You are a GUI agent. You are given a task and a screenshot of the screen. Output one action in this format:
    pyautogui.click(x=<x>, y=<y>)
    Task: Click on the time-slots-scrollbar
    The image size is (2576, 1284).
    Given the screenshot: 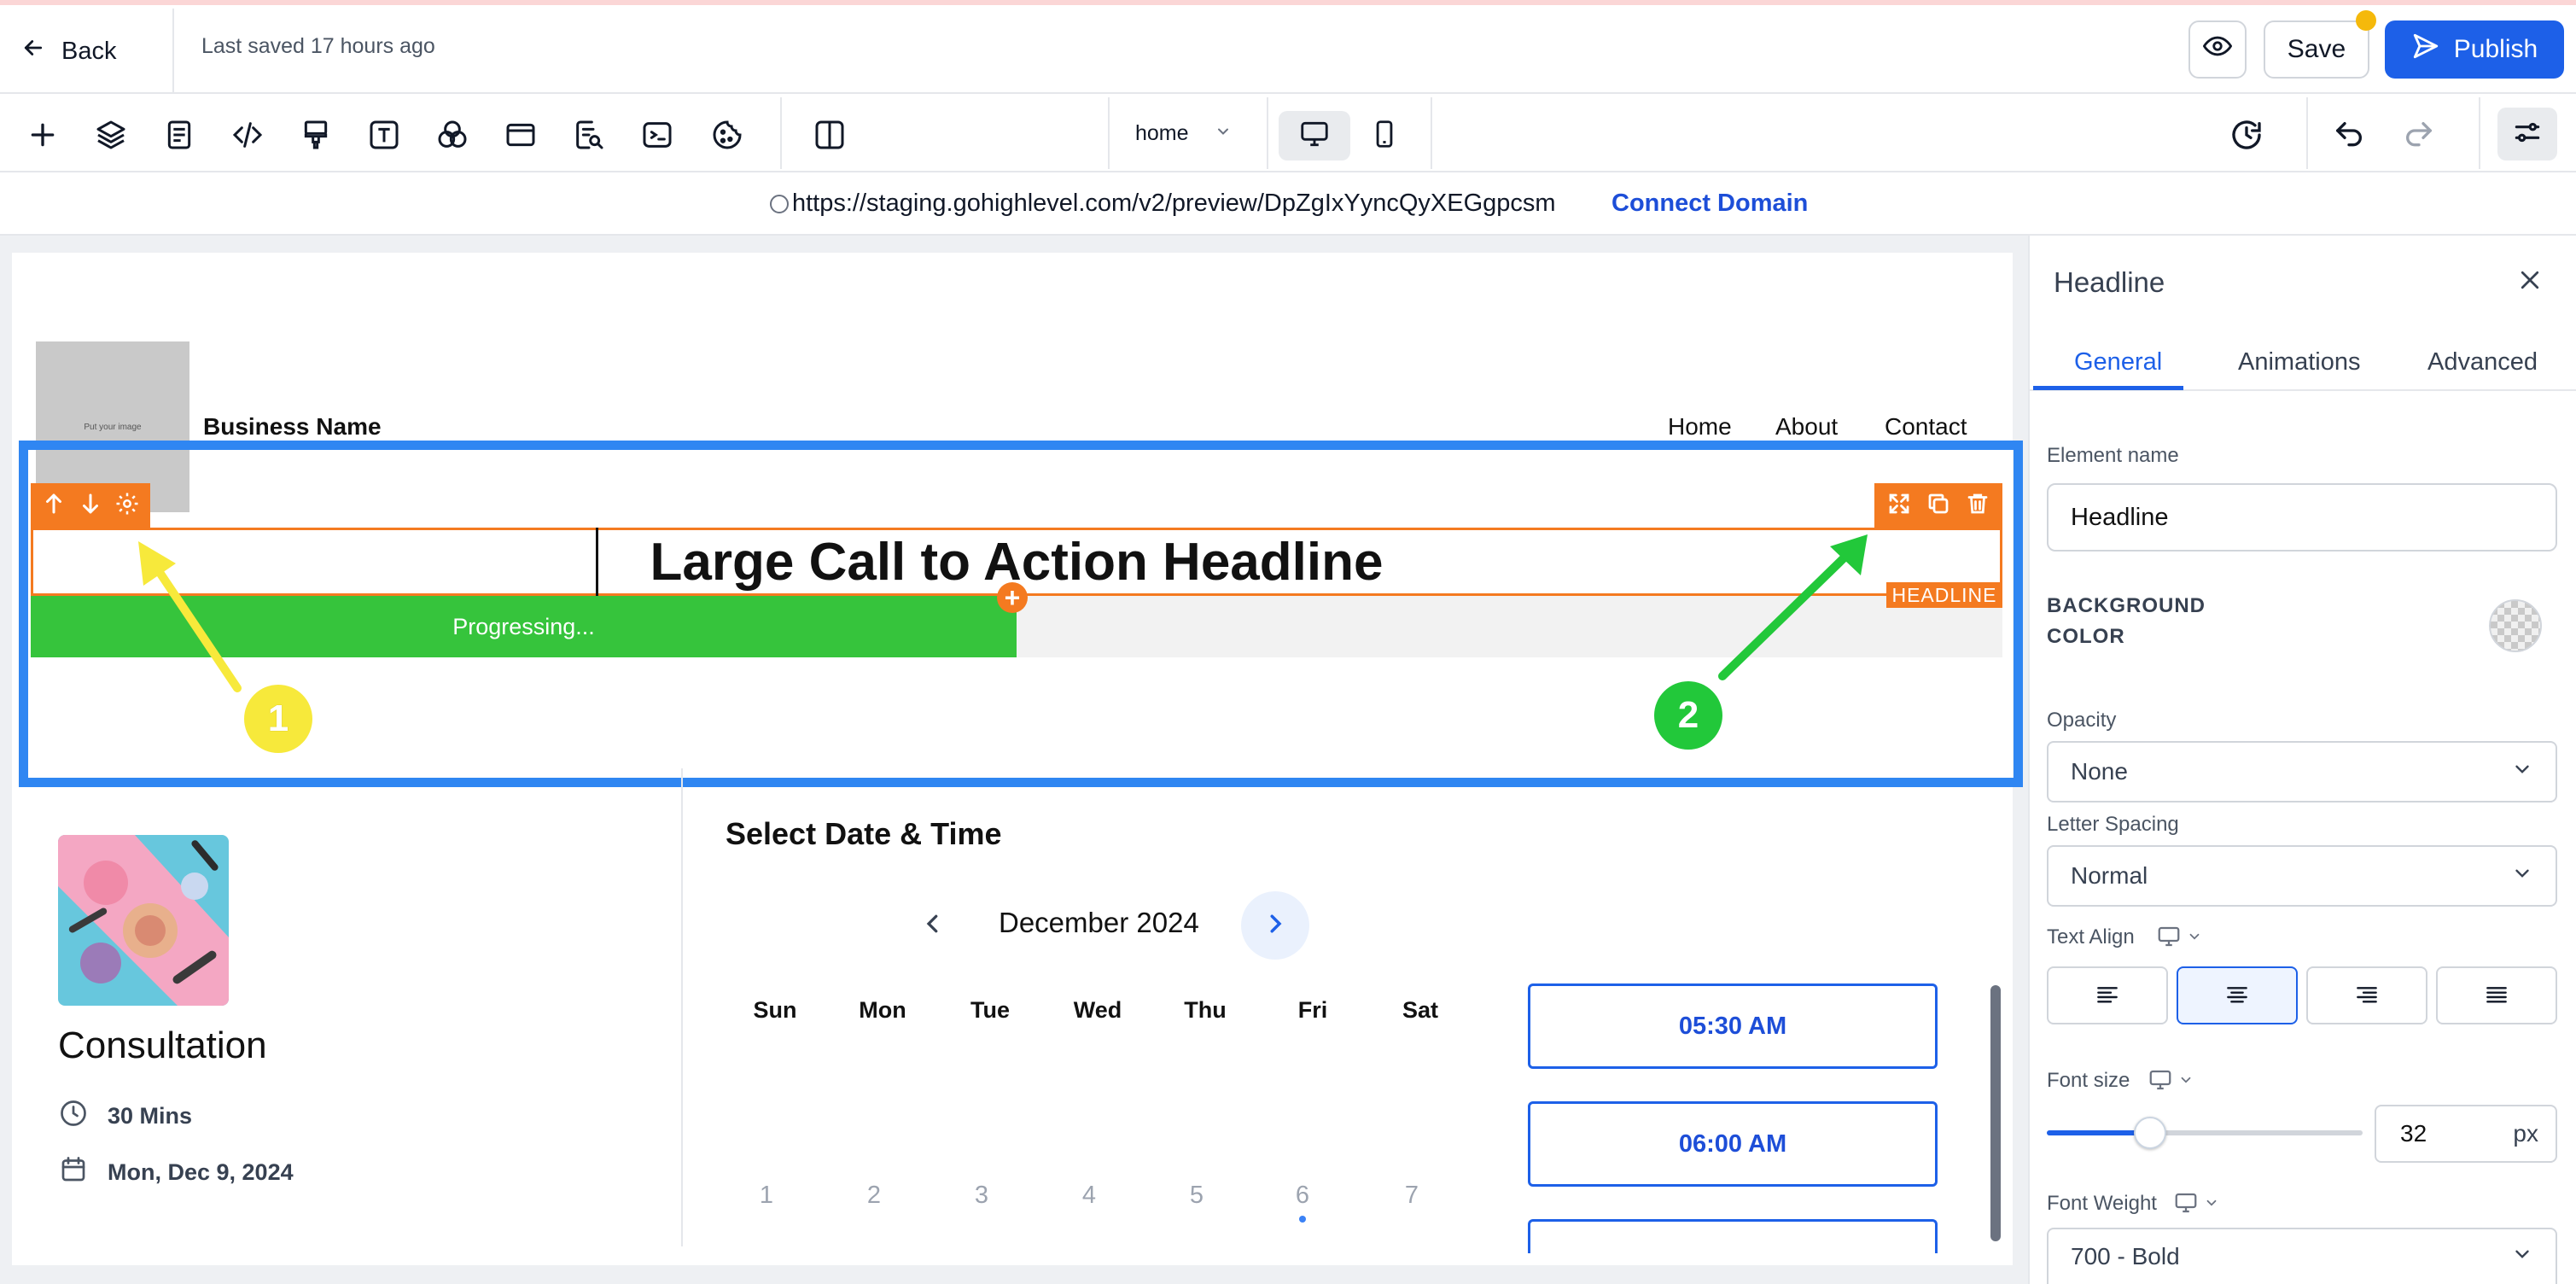 What is the action you would take?
    pyautogui.click(x=1995, y=1113)
    